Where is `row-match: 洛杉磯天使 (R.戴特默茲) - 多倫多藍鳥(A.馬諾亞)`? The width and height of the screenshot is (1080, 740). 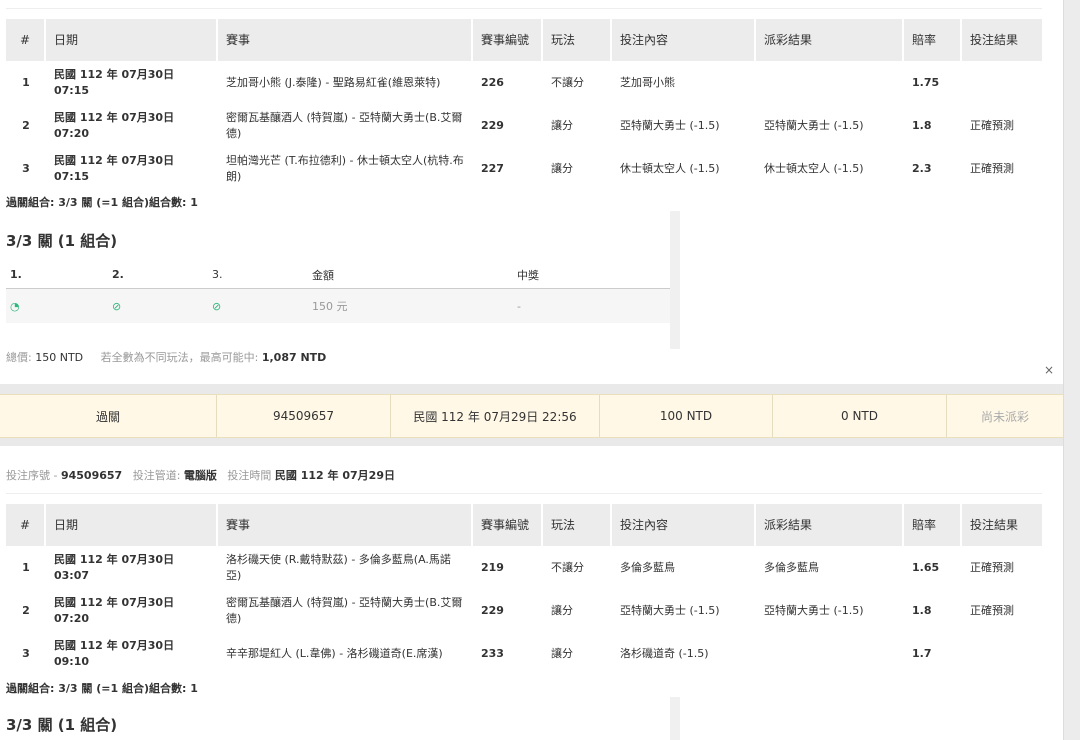 row-match: 洛杉磯天使 (R.戴特默茲) - 多倫多藍鳥(A.馬諾亞) is located at coordinates (338, 567).